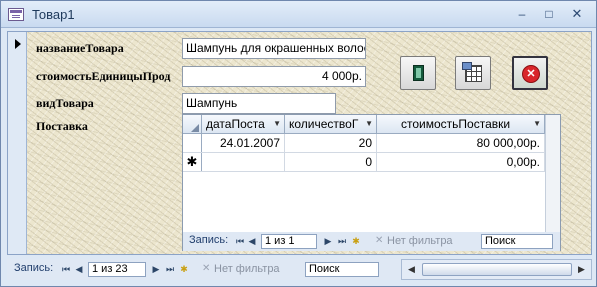 This screenshot has width=597, height=287. Describe the element at coordinates (34, 268) in the screenshot. I see `record-label: Запись:` at that location.